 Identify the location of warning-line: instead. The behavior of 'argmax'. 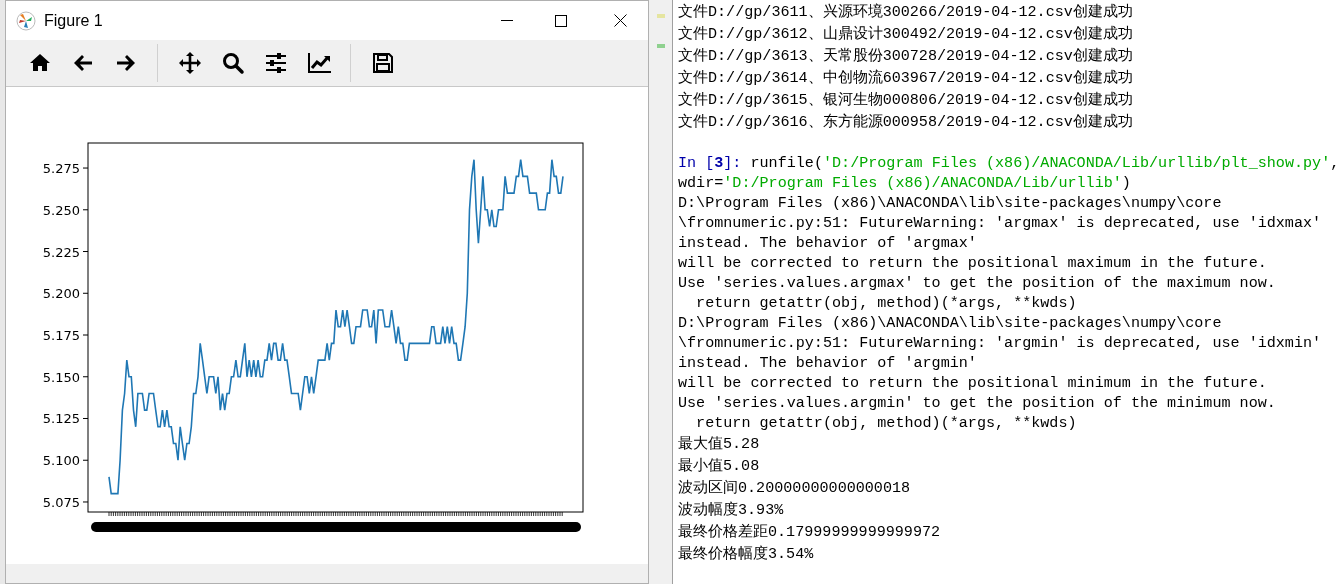
(828, 243).